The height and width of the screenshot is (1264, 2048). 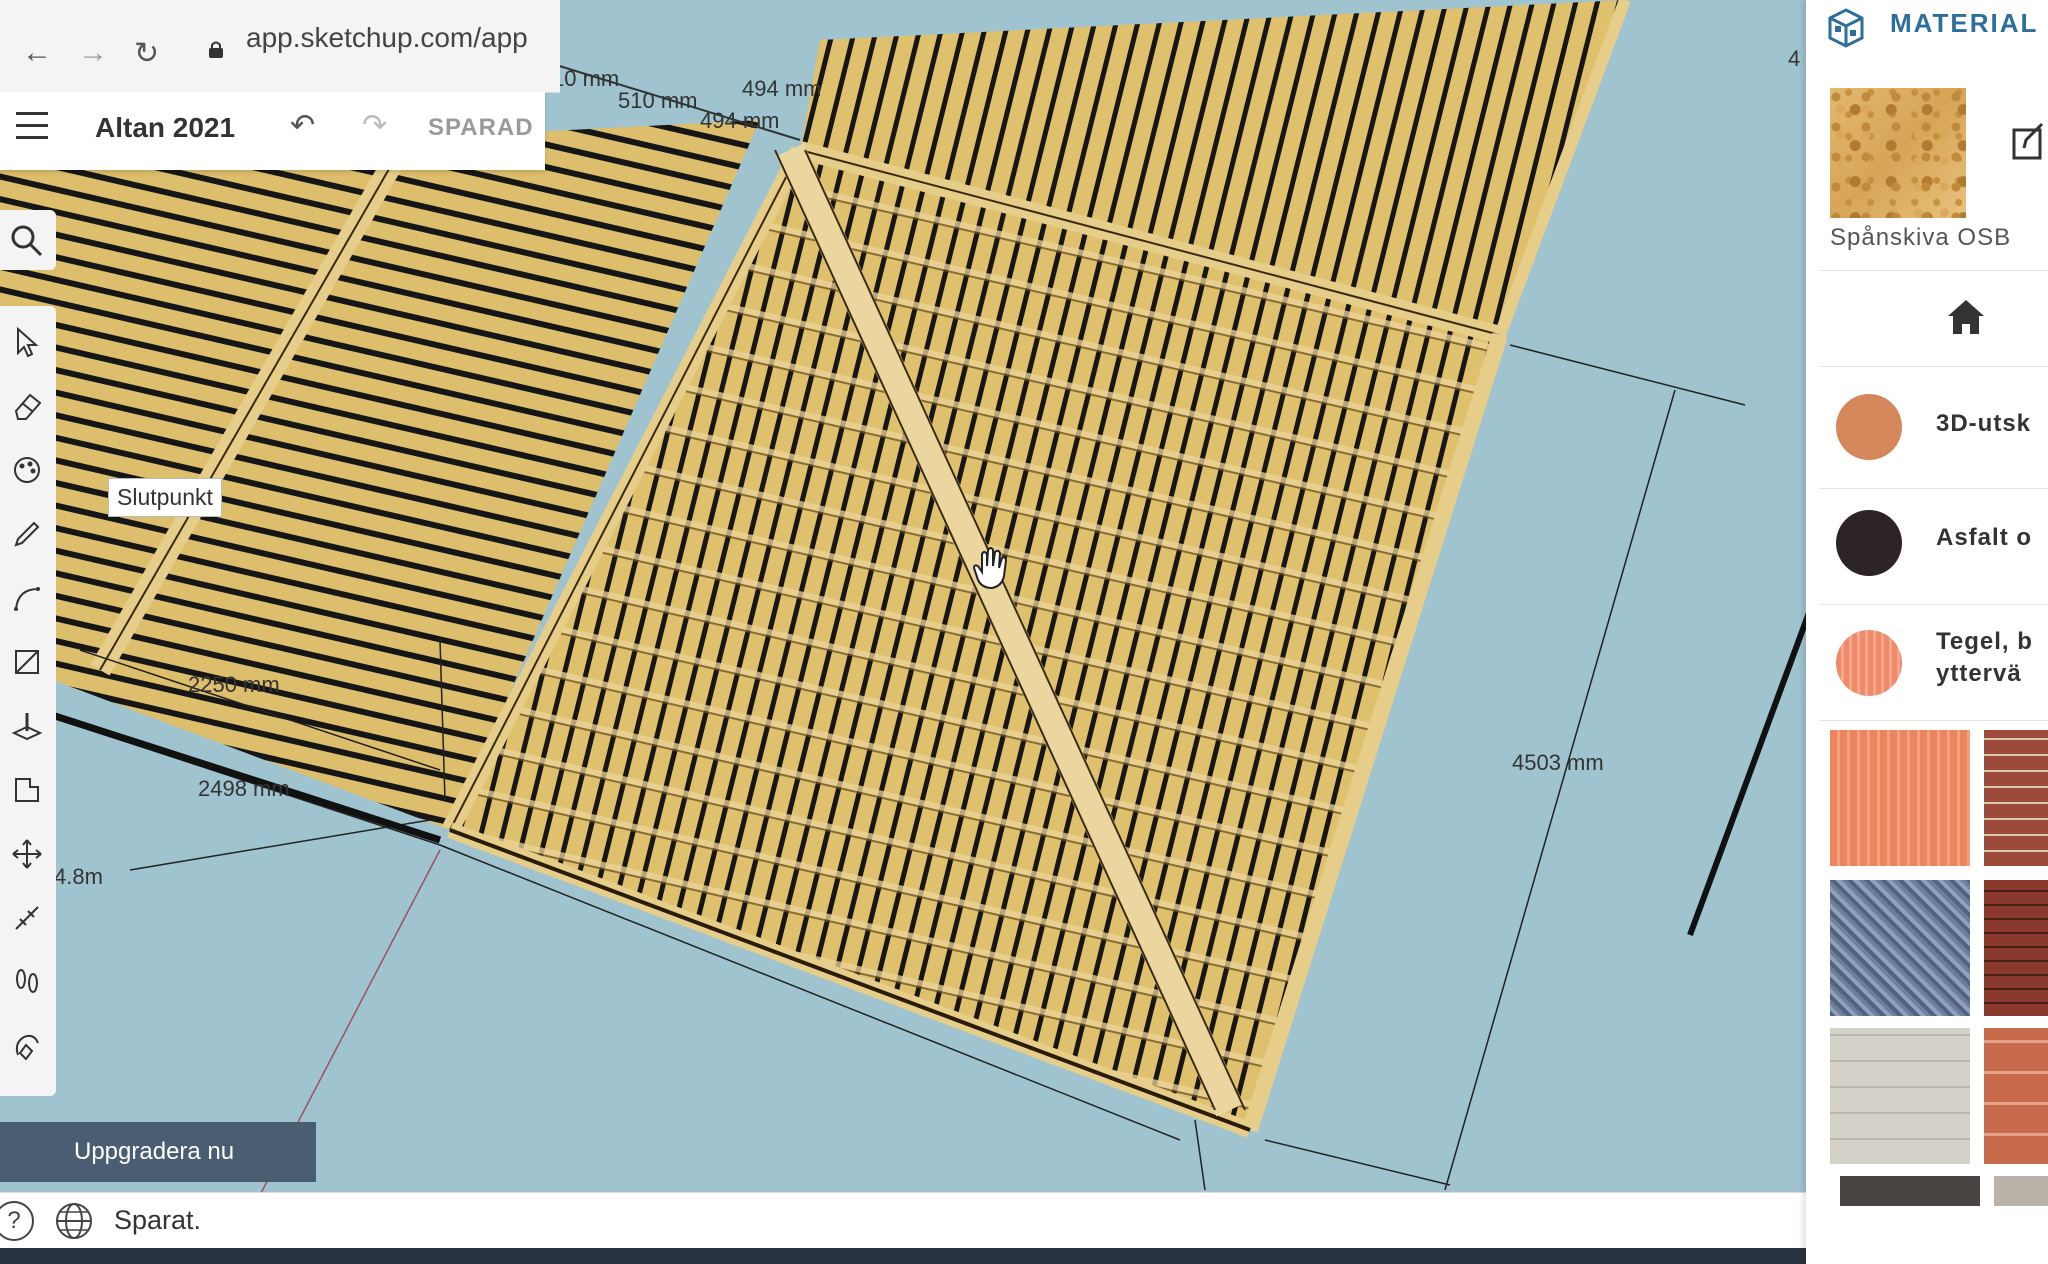 I want to click on dimension-label: 510 mm, so click(x=658, y=100).